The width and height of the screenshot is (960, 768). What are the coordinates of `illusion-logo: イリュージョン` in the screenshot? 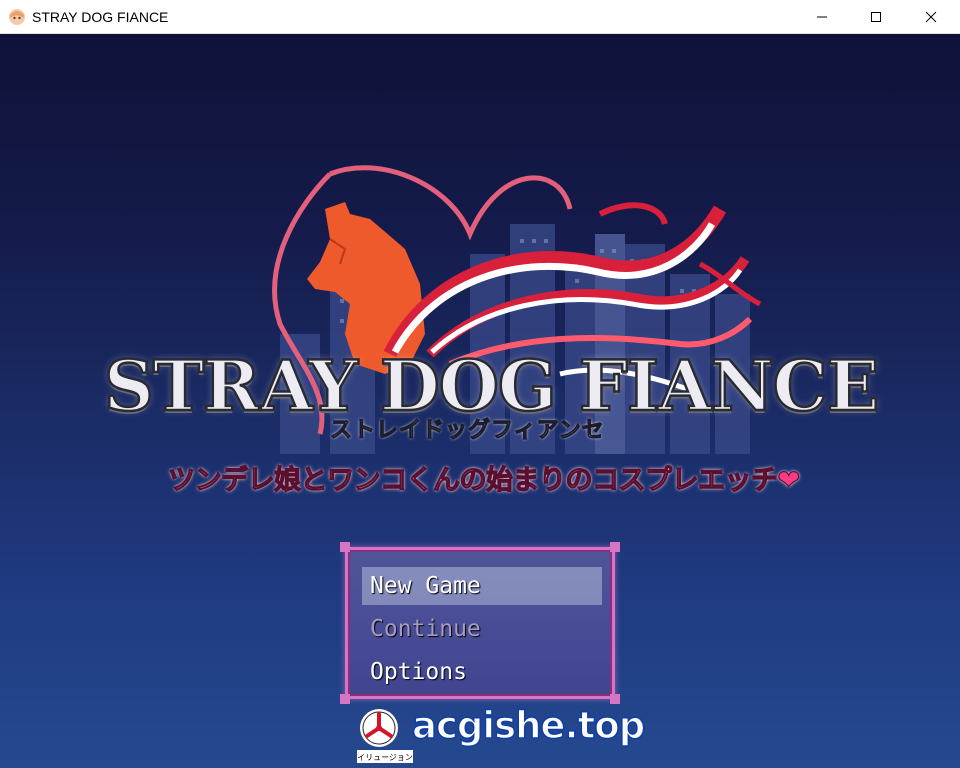 It's located at (385, 736).